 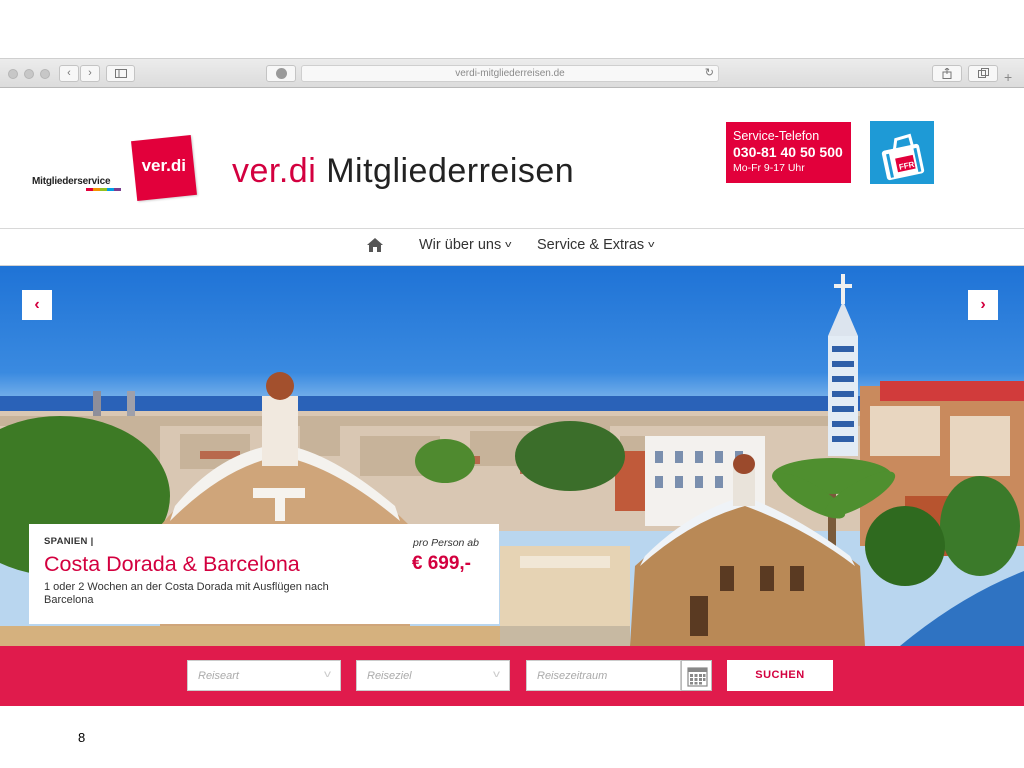 I want to click on verdi-logo: ver.di, so click(x=164, y=168).